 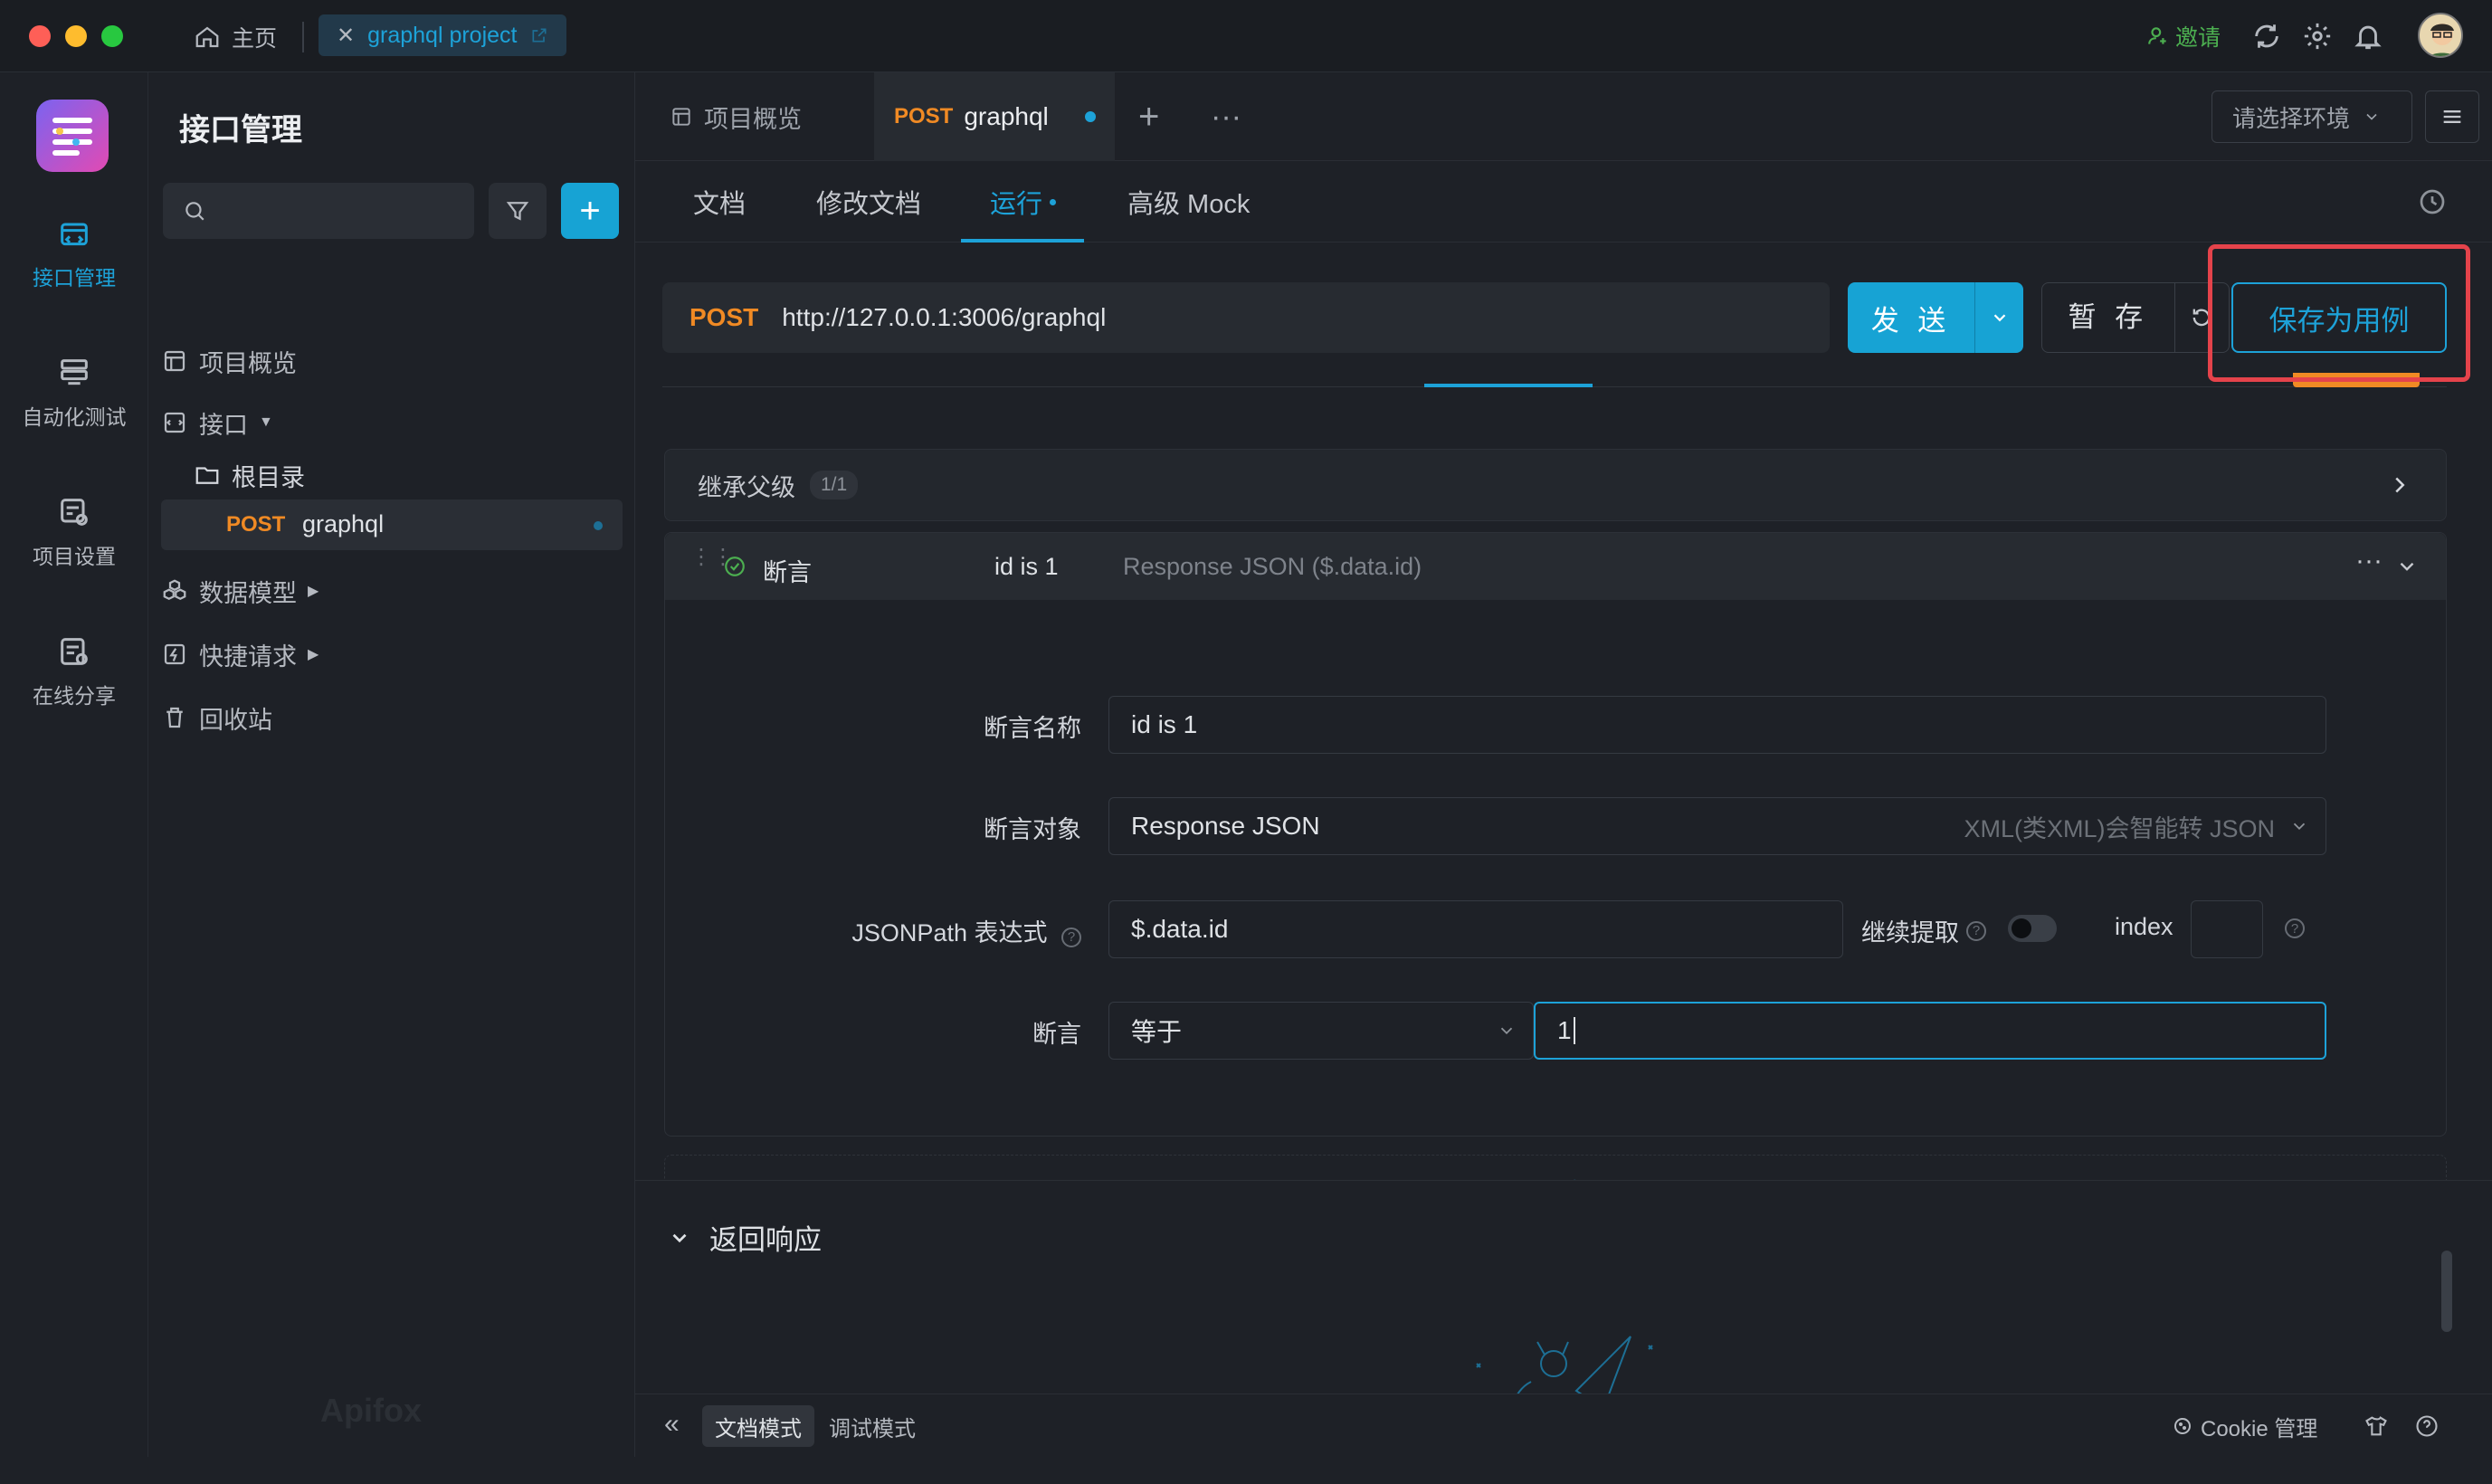 What do you see at coordinates (1574, 1030) in the screenshot?
I see `text-cursor` at bounding box center [1574, 1030].